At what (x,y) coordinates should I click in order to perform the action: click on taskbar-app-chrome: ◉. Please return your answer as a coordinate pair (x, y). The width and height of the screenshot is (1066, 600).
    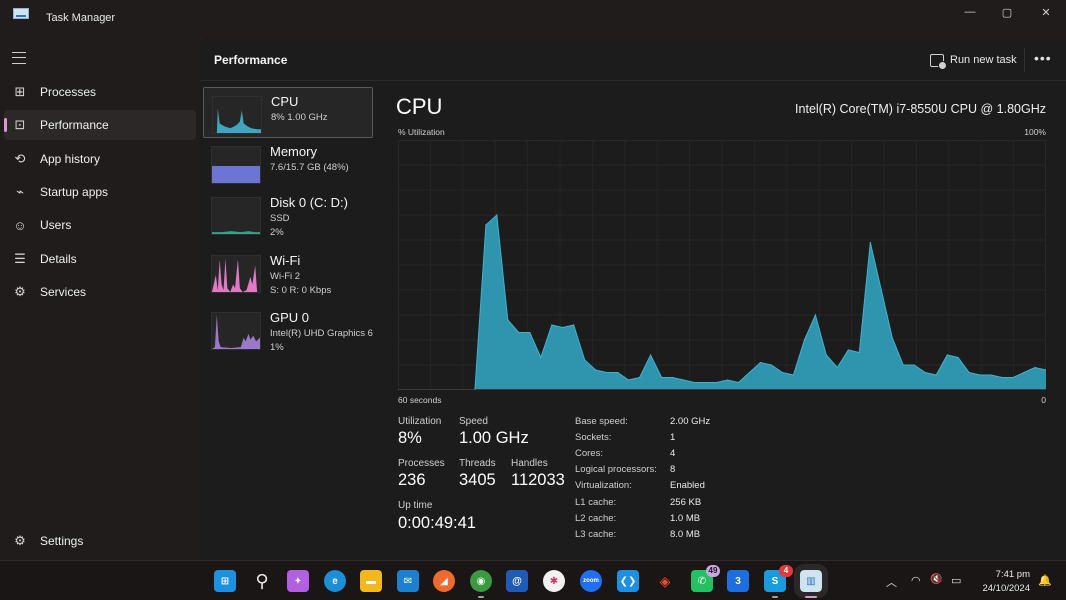
    Looking at the image, I should click on (481, 584).